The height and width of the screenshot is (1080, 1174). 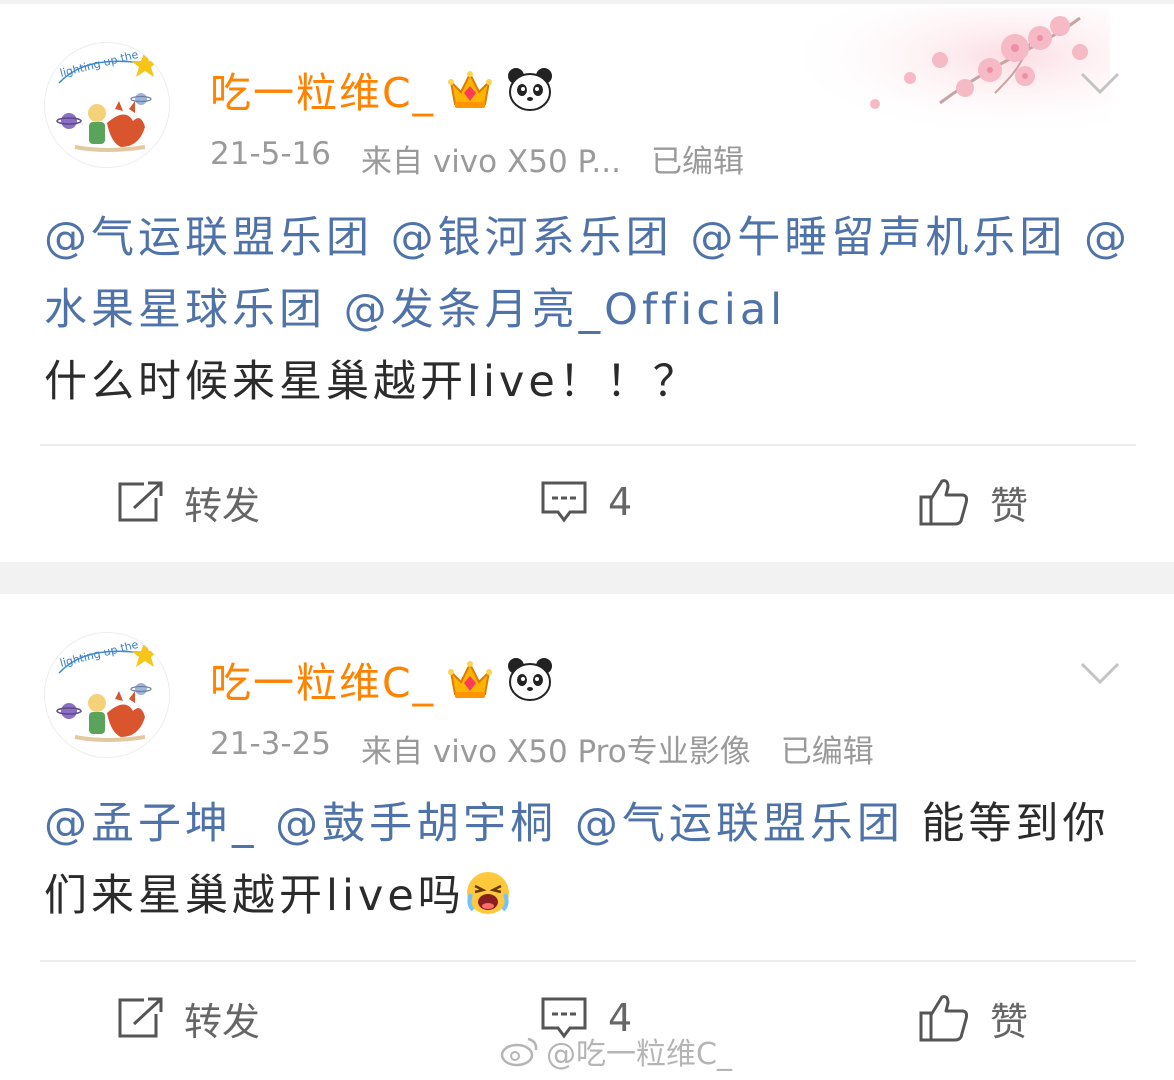 I want to click on comment-icon, so click(x=564, y=502).